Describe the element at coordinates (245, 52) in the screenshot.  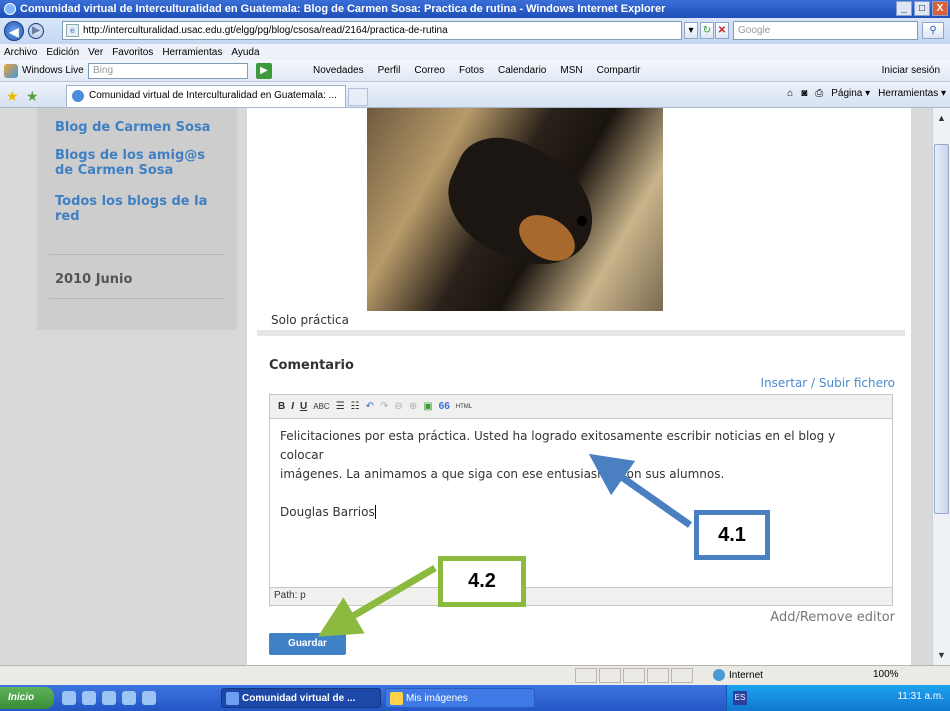
I see `menu-ayuda: Ayuda` at that location.